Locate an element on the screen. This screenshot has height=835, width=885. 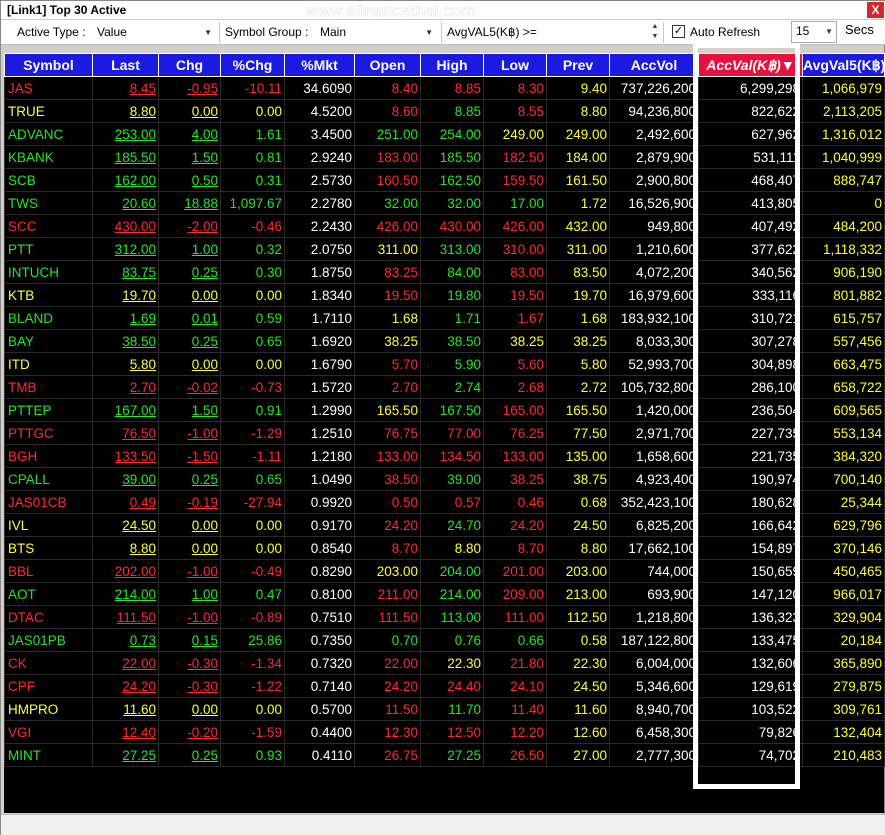
cell-last: 202.00 is located at coordinates (125, 571).